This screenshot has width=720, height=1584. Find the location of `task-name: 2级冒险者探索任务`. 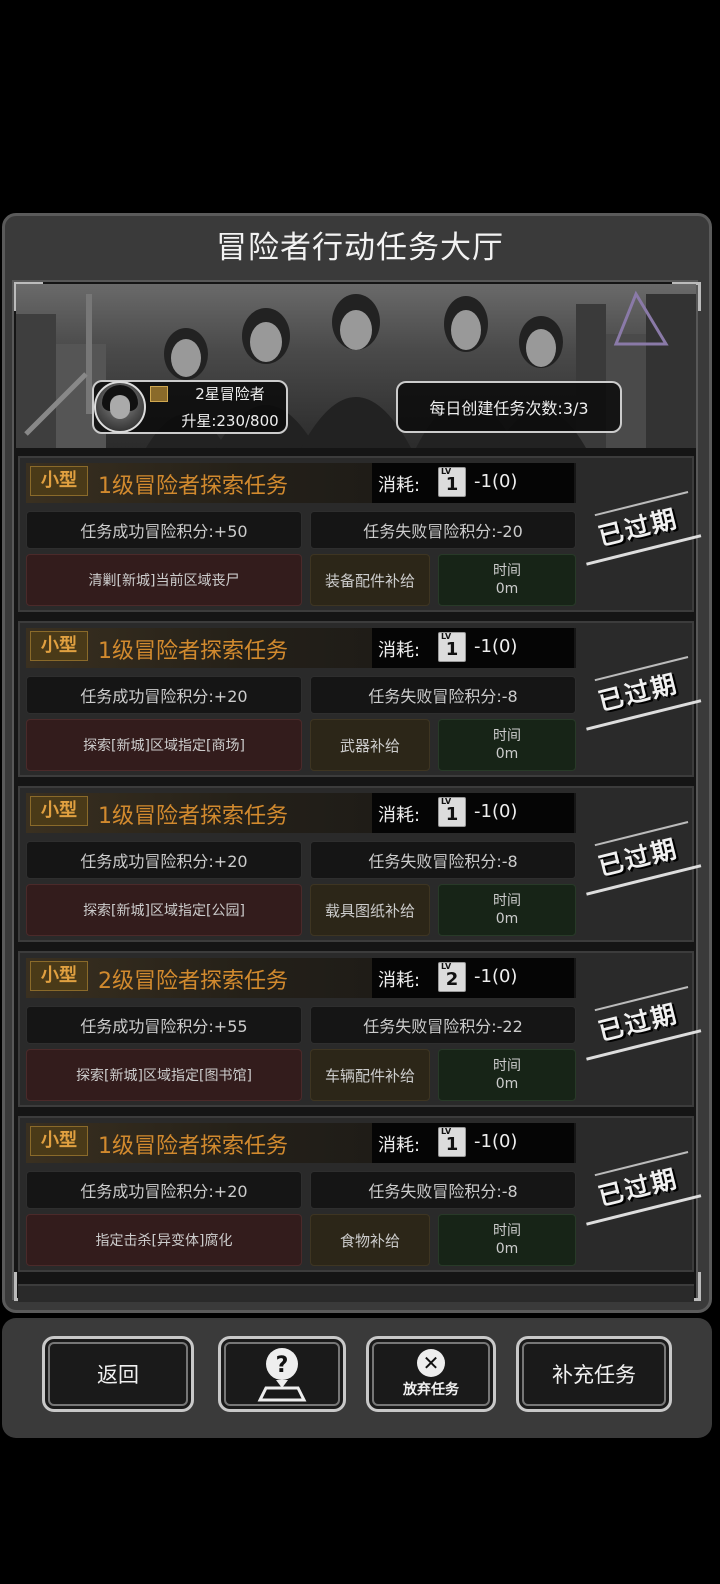

task-name: 2级冒险者探索任务 is located at coordinates (193, 981).